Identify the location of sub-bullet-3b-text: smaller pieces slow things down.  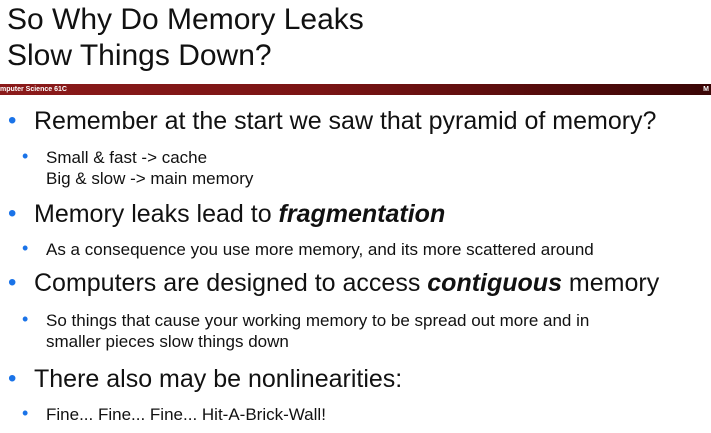
(167, 341).